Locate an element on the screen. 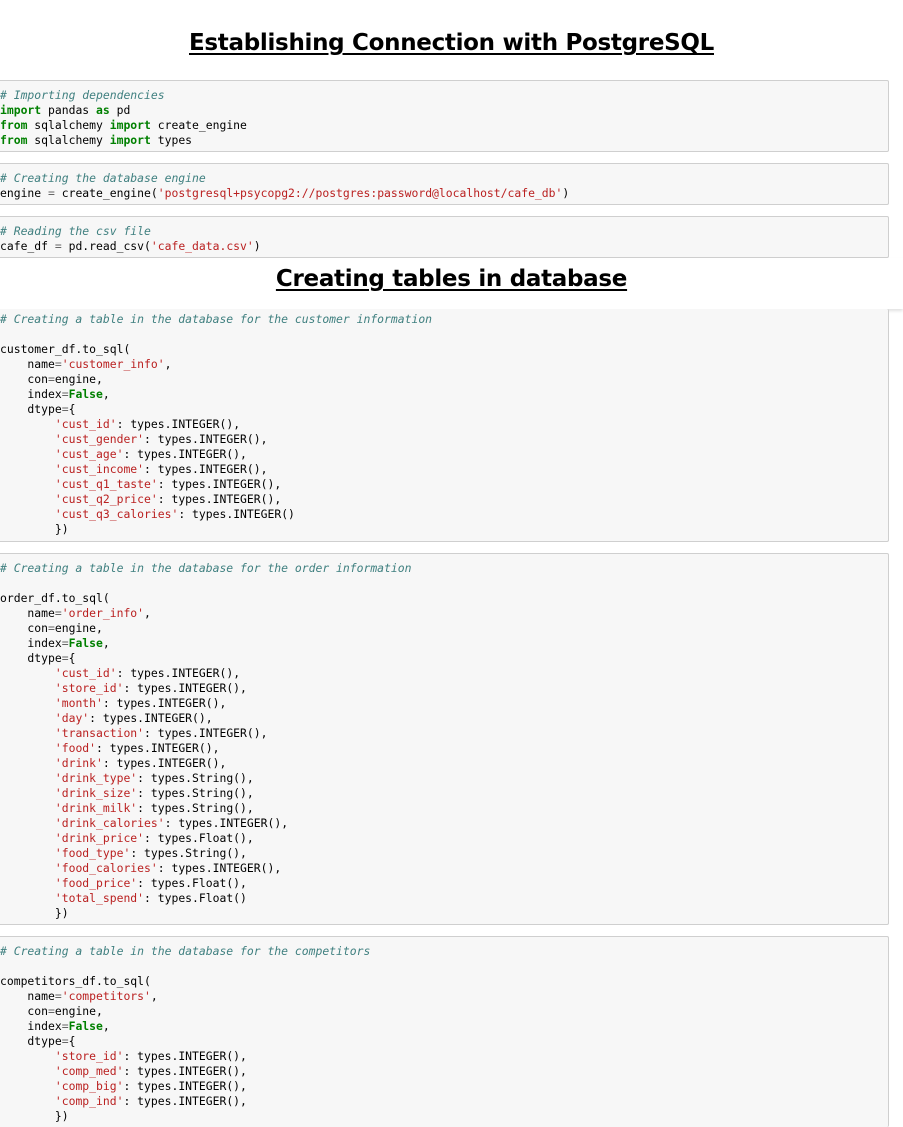 This screenshot has width=903, height=1127. code-string: 'drink_milk' is located at coordinates (96, 808).